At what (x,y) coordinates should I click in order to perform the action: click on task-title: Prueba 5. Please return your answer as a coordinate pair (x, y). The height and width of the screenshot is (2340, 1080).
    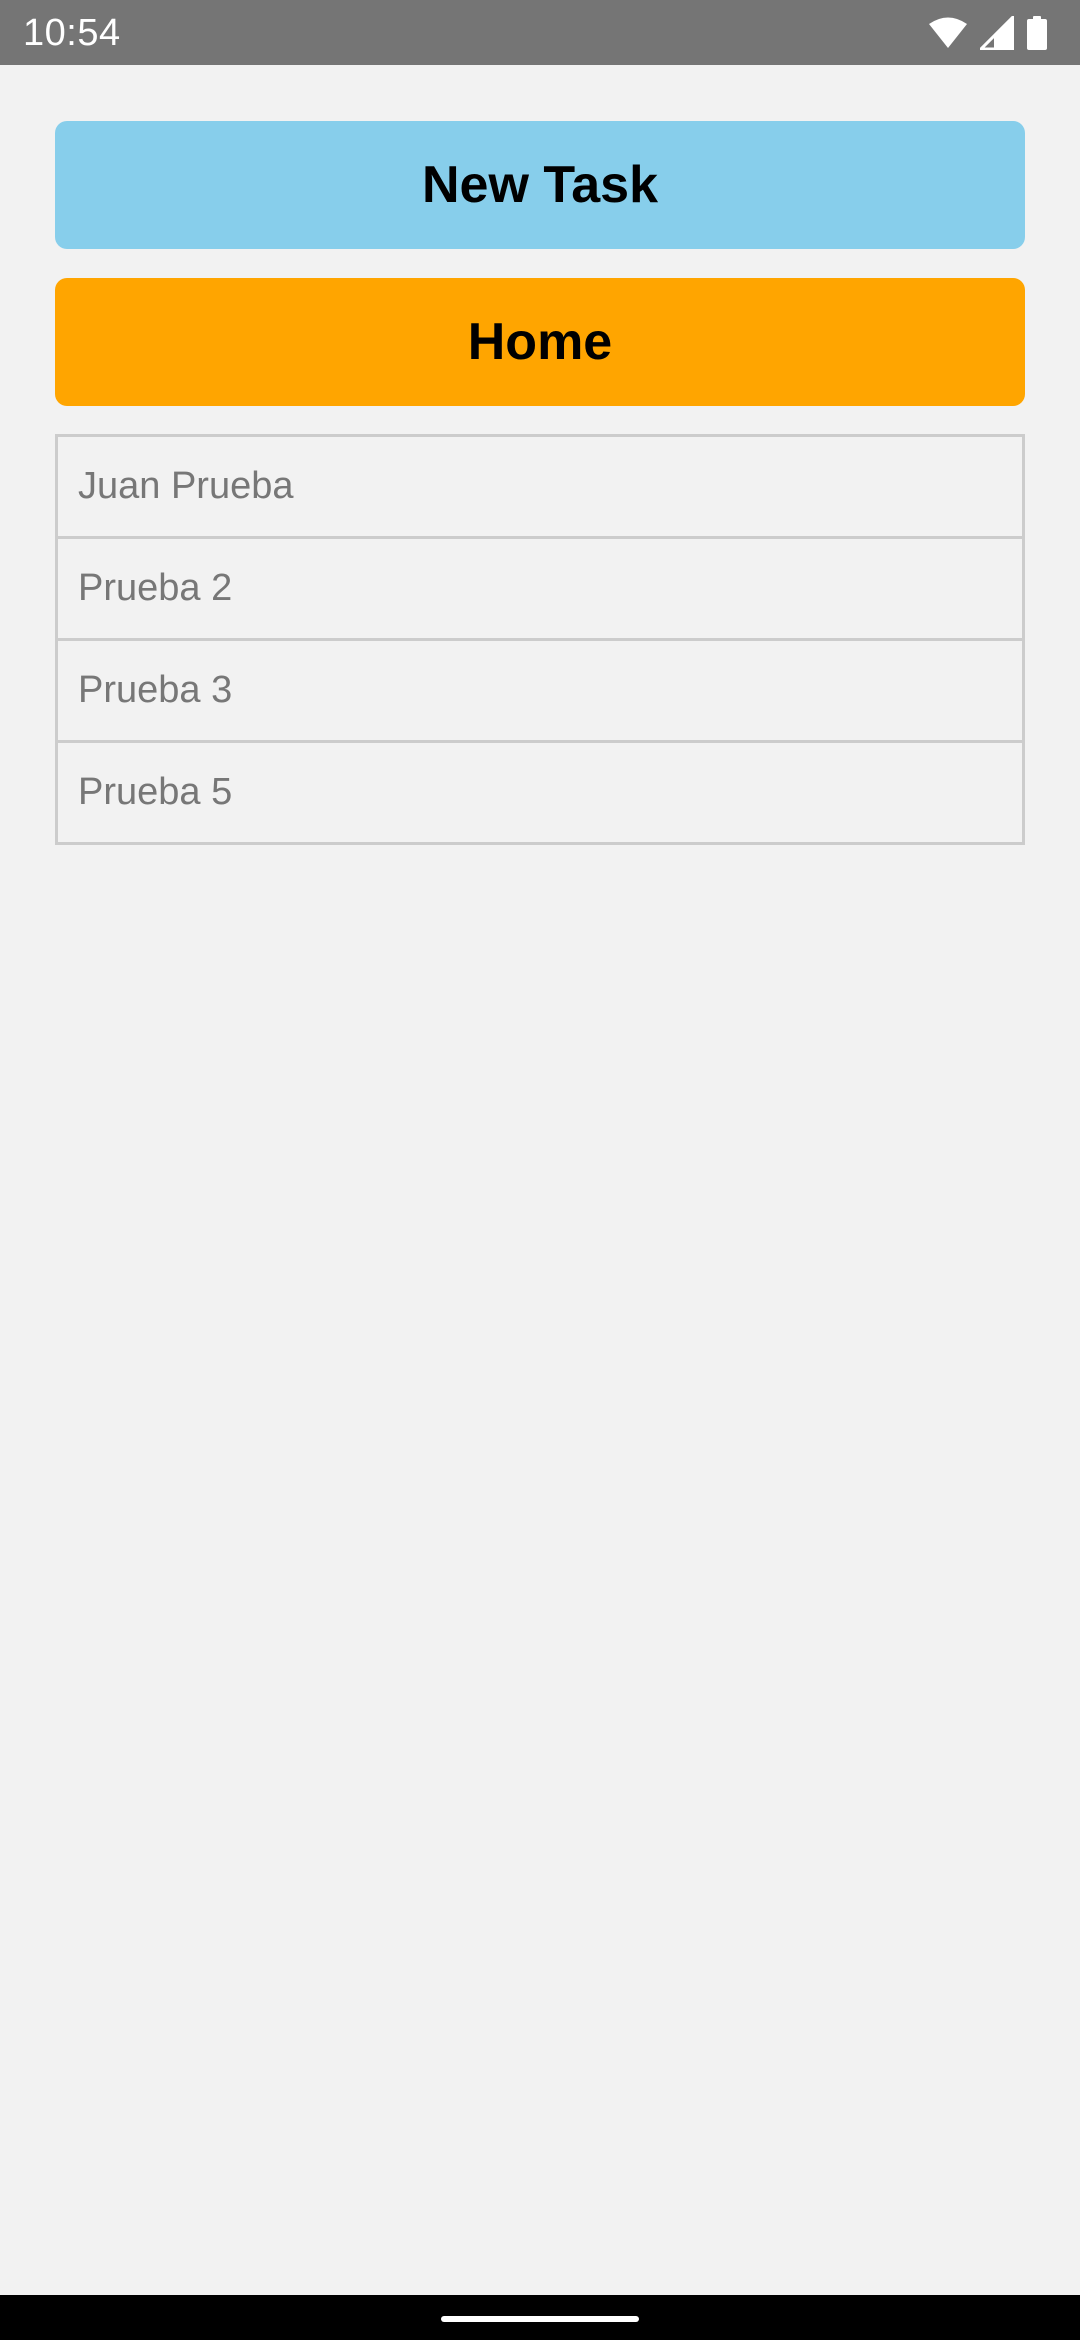
    Looking at the image, I should click on (155, 792).